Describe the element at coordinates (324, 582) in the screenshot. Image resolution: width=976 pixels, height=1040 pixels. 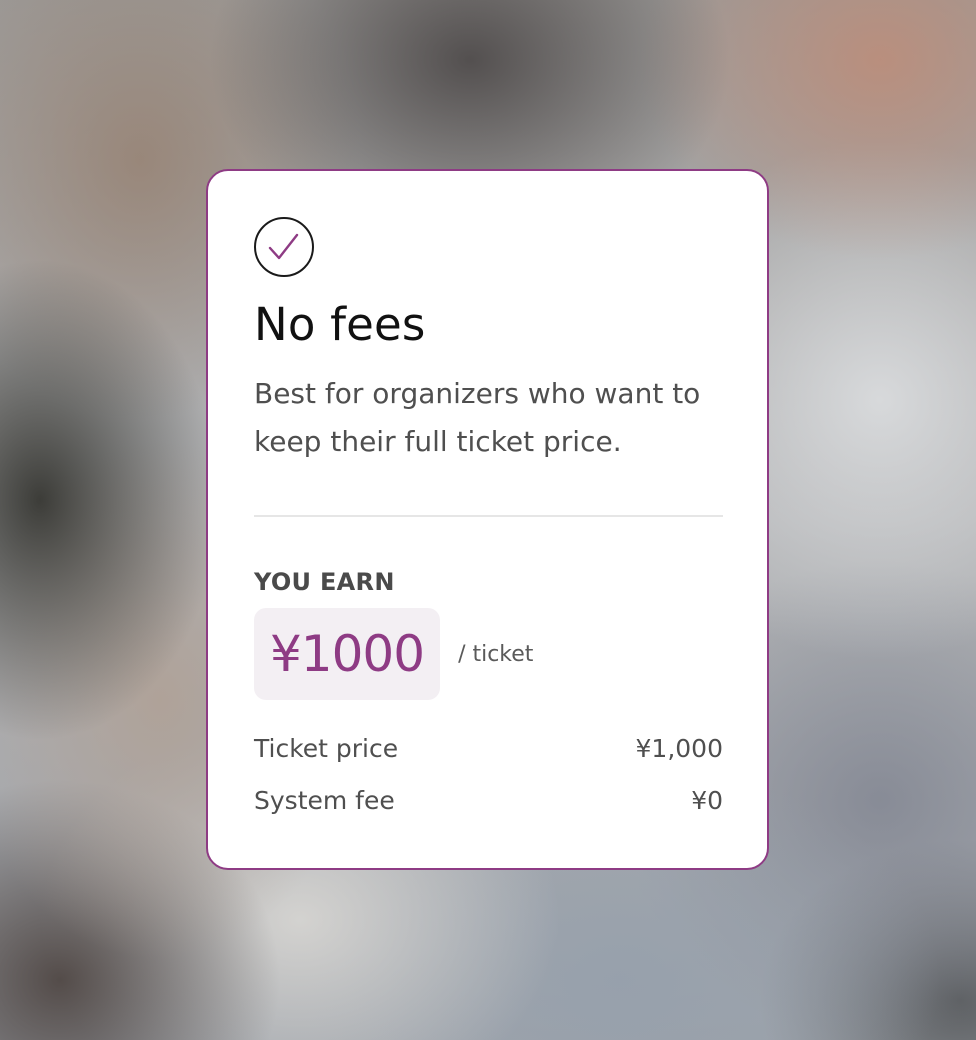
I see `earn-label: YOU EARN` at that location.